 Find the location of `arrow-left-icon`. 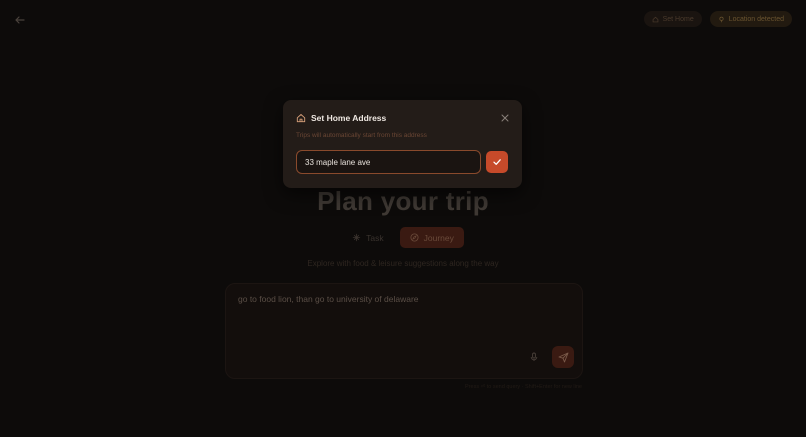

arrow-left-icon is located at coordinates (20, 20).